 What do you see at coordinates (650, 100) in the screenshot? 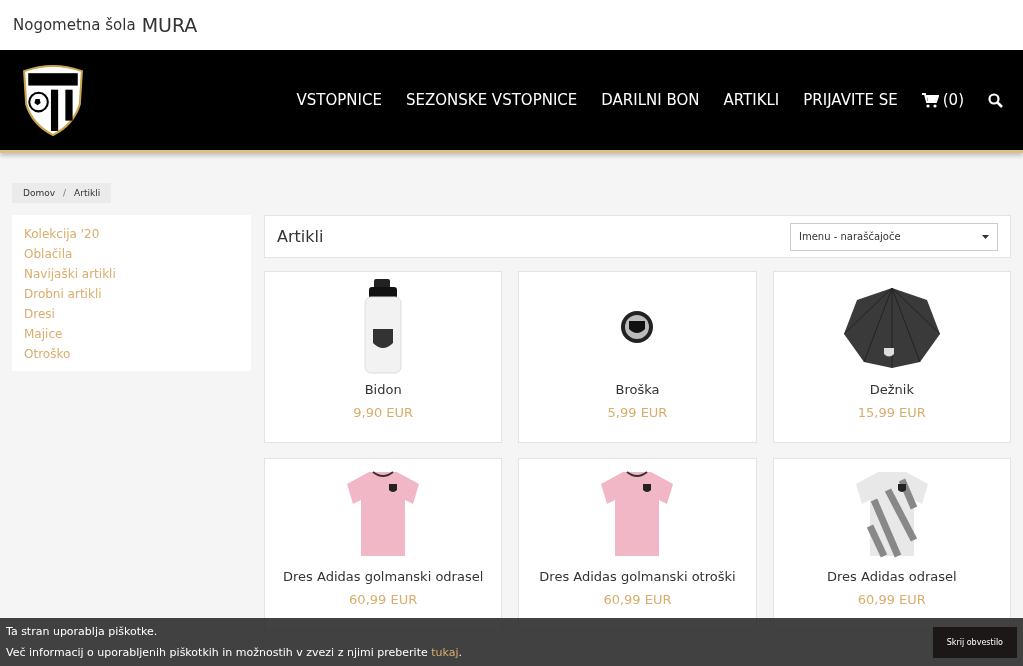
I see `nav-link: DARILNI BON` at bounding box center [650, 100].